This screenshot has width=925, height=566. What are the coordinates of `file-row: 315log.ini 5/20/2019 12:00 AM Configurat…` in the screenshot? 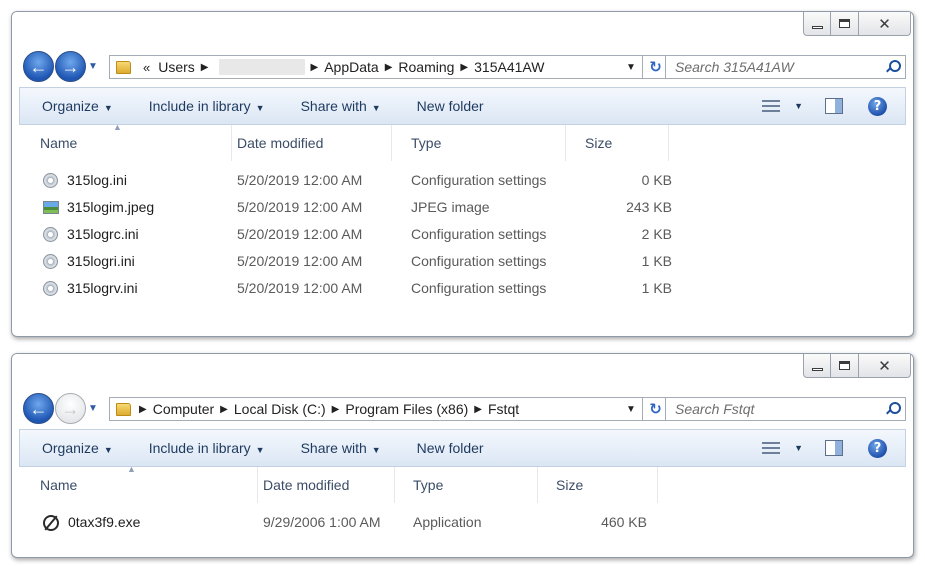 It's located at (462, 180).